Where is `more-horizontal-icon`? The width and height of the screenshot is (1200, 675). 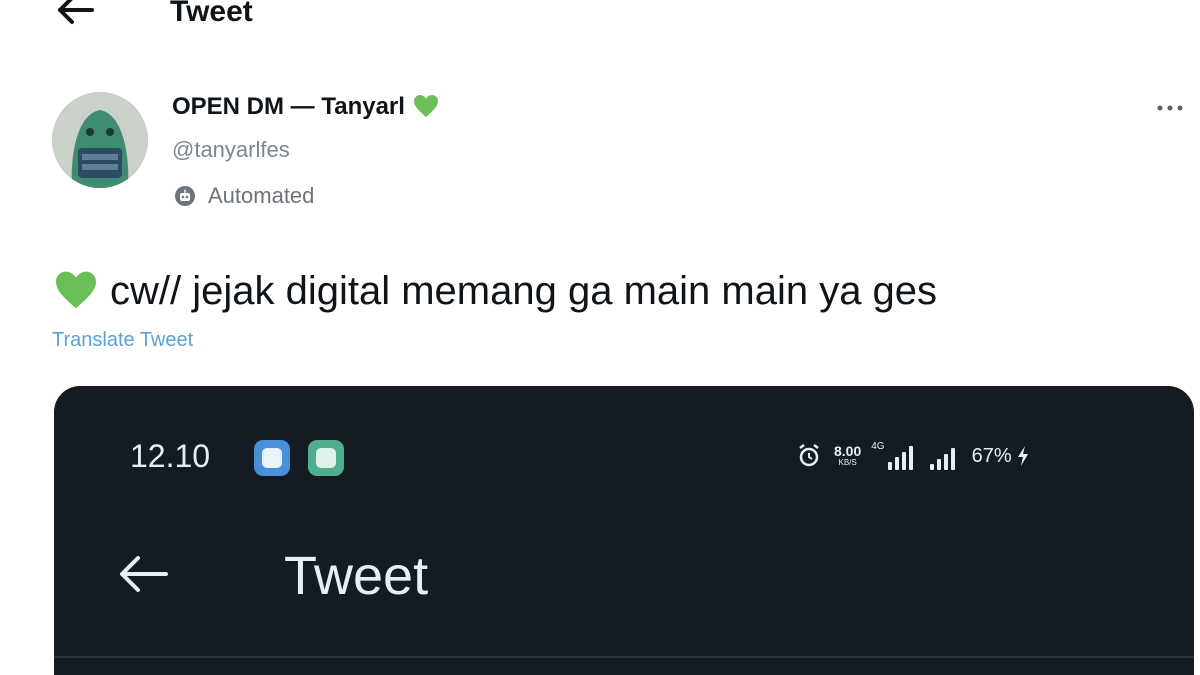
more-horizontal-icon is located at coordinates (1172, 108).